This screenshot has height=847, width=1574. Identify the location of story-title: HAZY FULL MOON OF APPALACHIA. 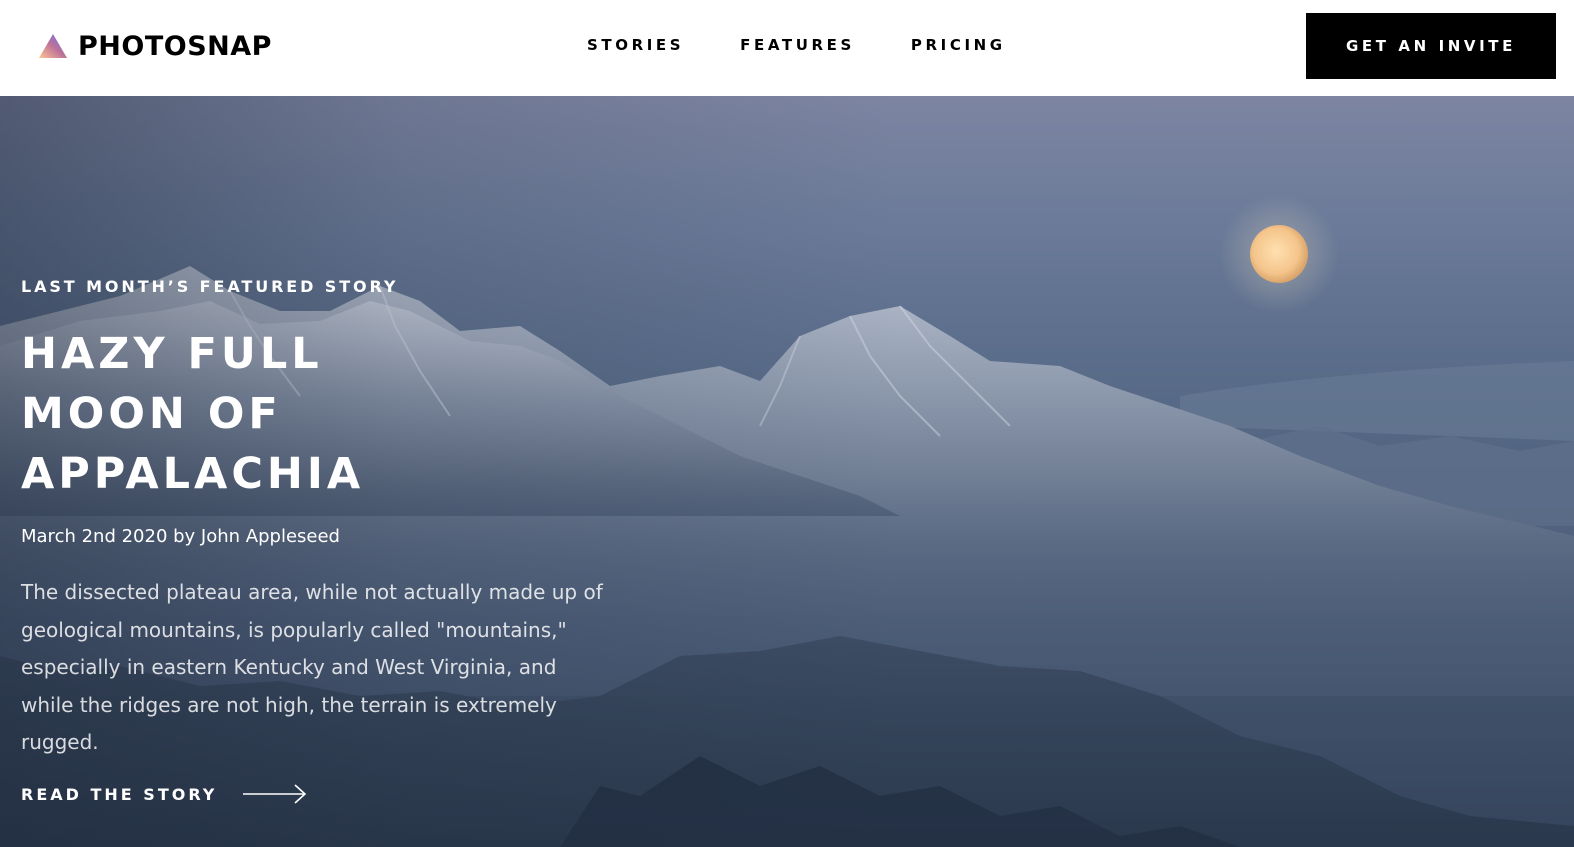
(193, 414).